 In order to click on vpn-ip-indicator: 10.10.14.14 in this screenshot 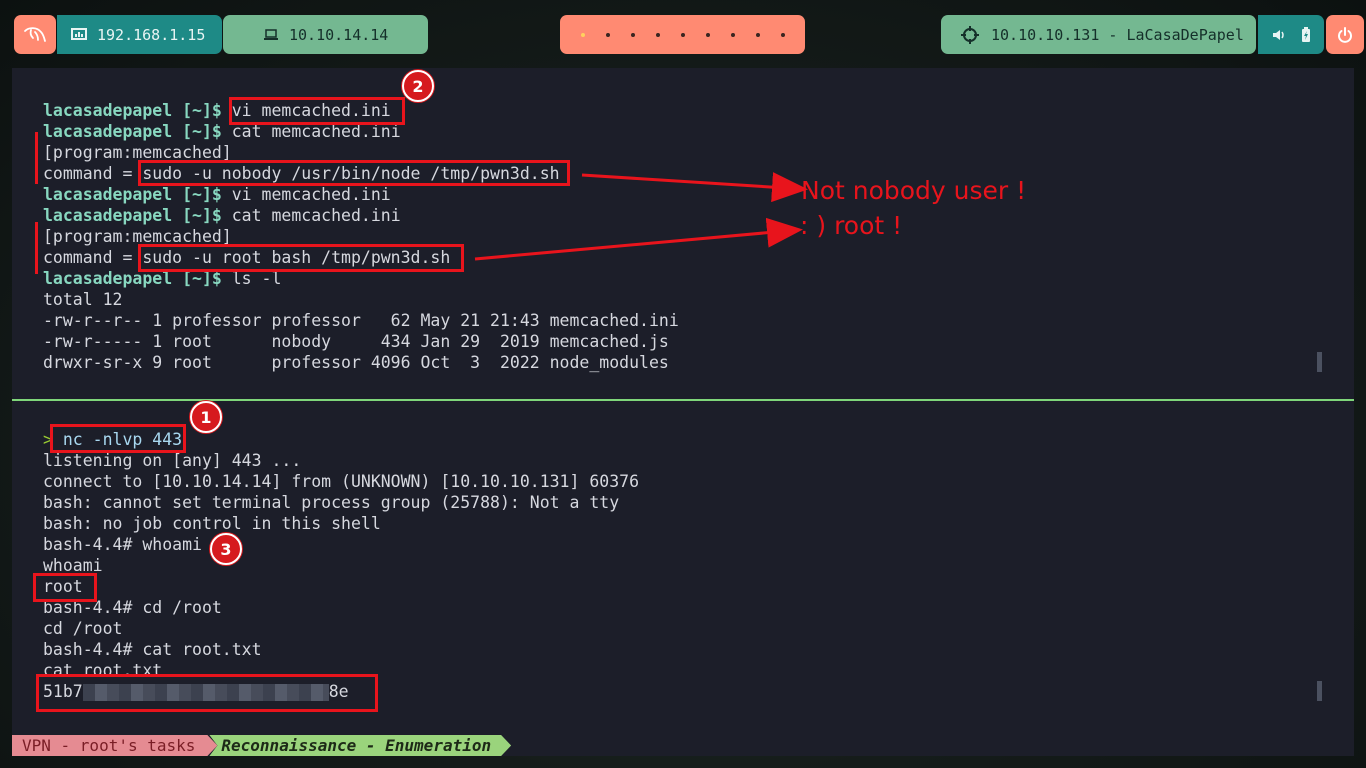, I will do `click(325, 34)`.